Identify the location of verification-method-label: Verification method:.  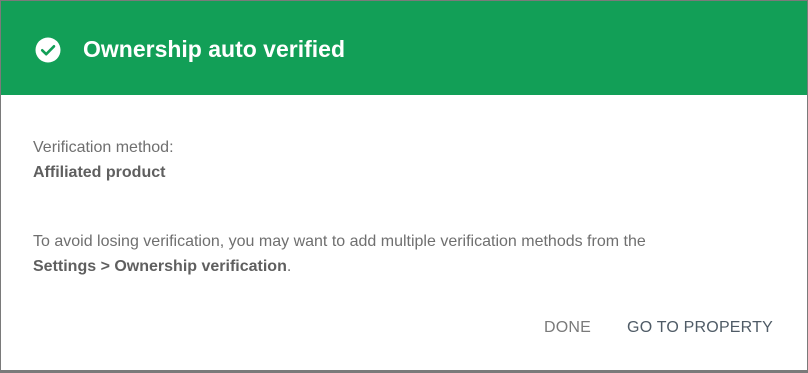
(103, 147).